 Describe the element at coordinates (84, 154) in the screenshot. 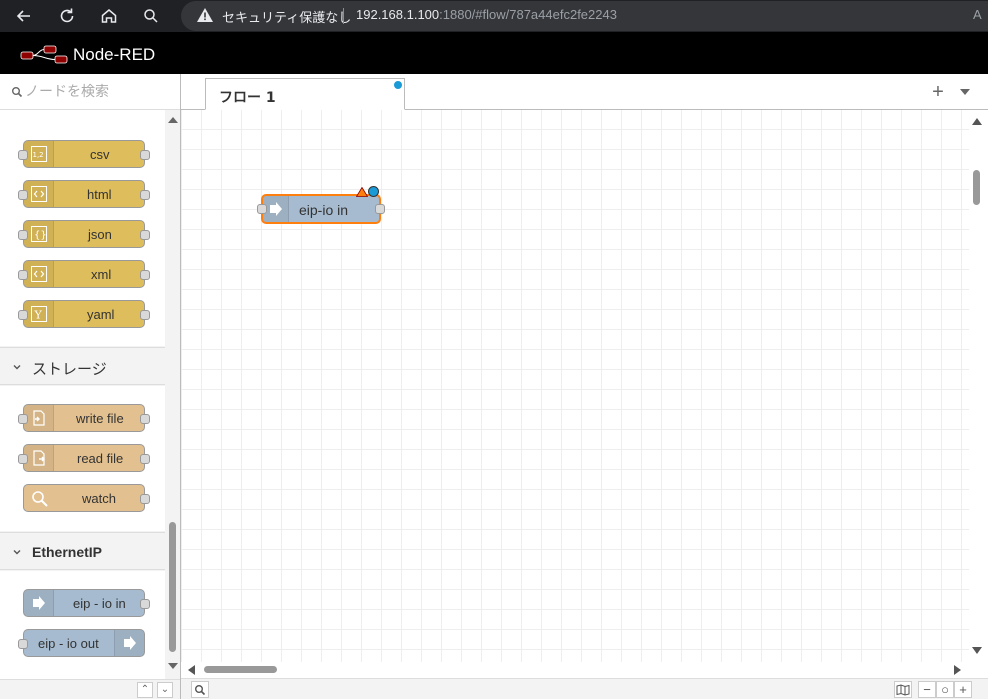

I see `palette-node-csv: 1,2 csv` at that location.